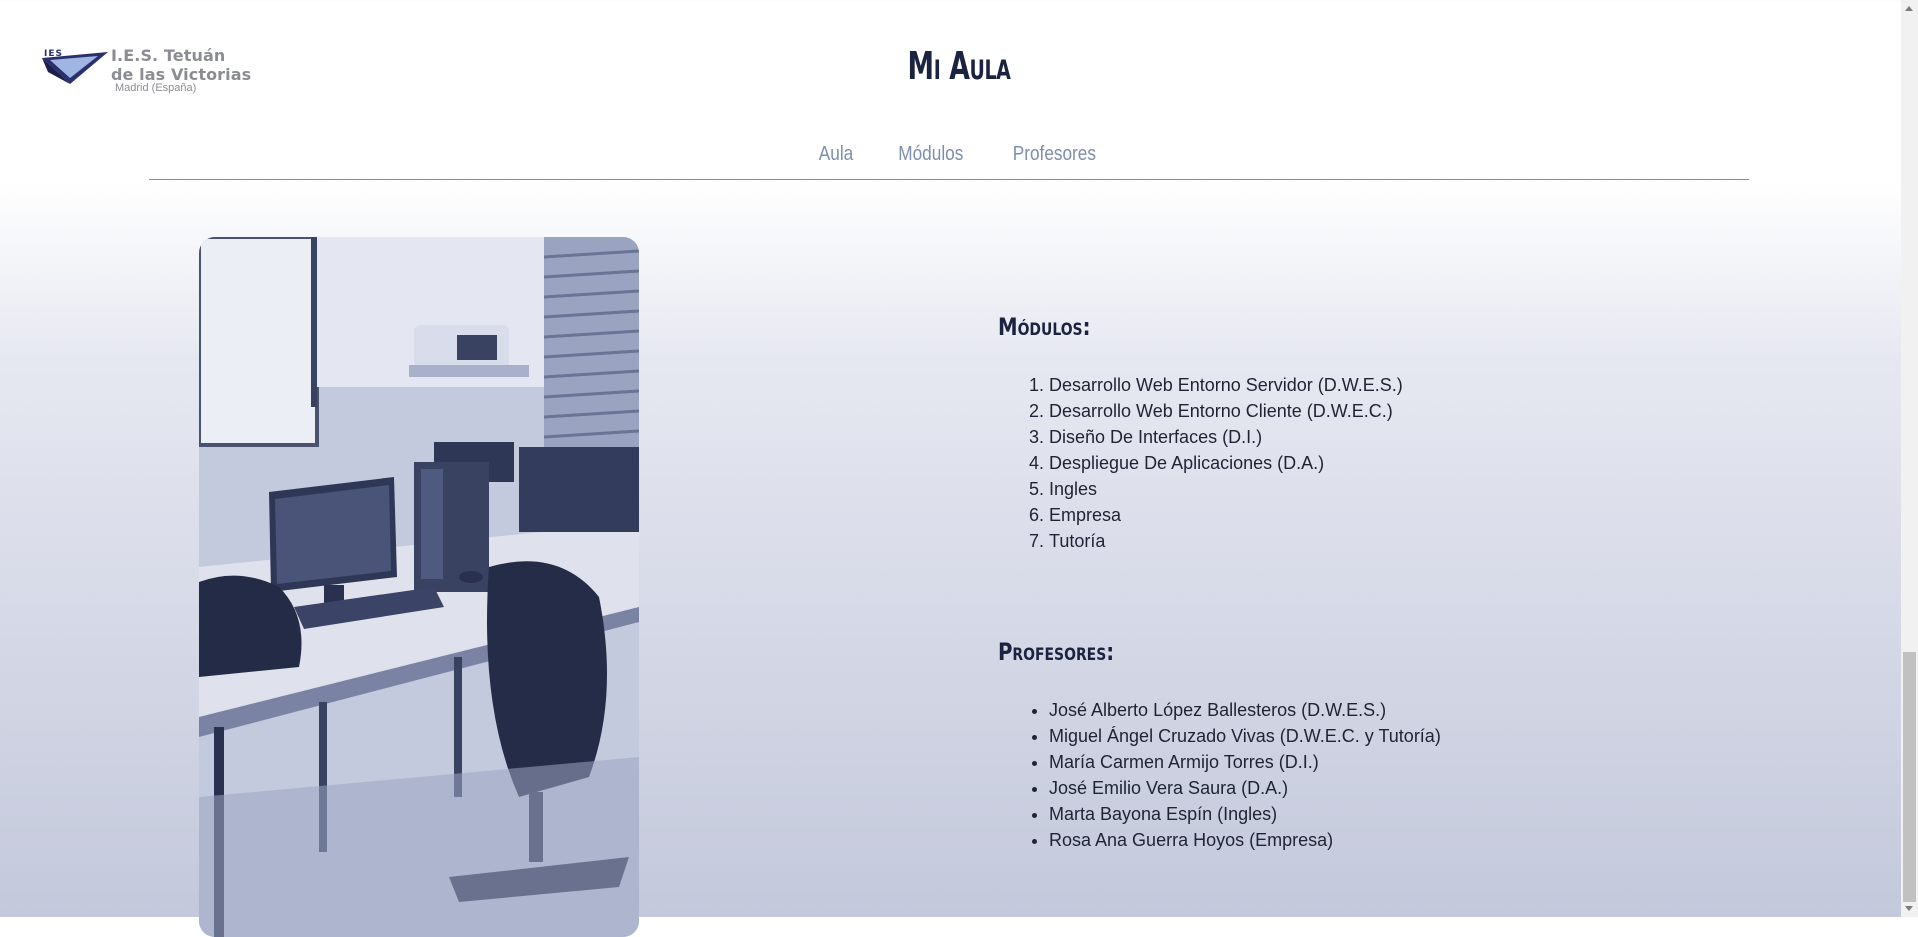  Describe the element at coordinates (1909, 458) in the screenshot. I see `page-scrollbar` at that location.